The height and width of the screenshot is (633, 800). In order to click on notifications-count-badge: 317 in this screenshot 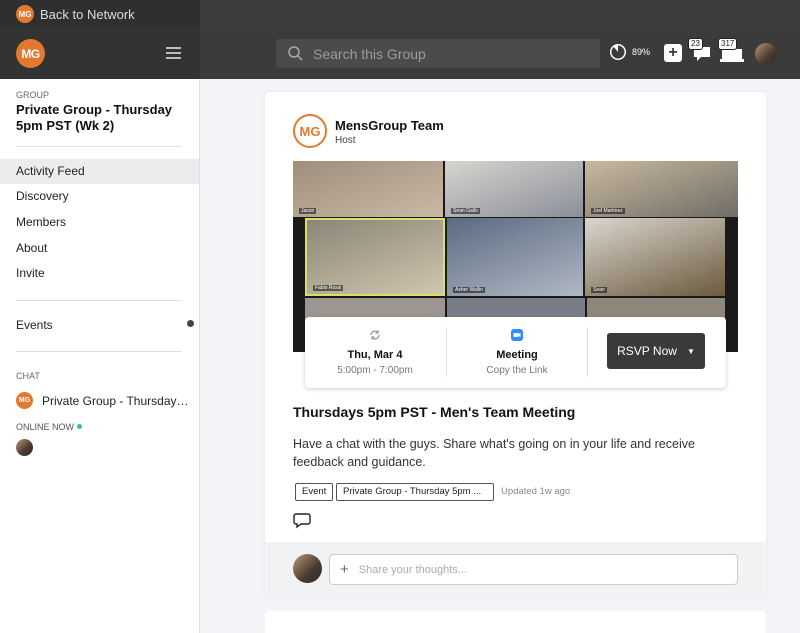, I will do `click(728, 44)`.